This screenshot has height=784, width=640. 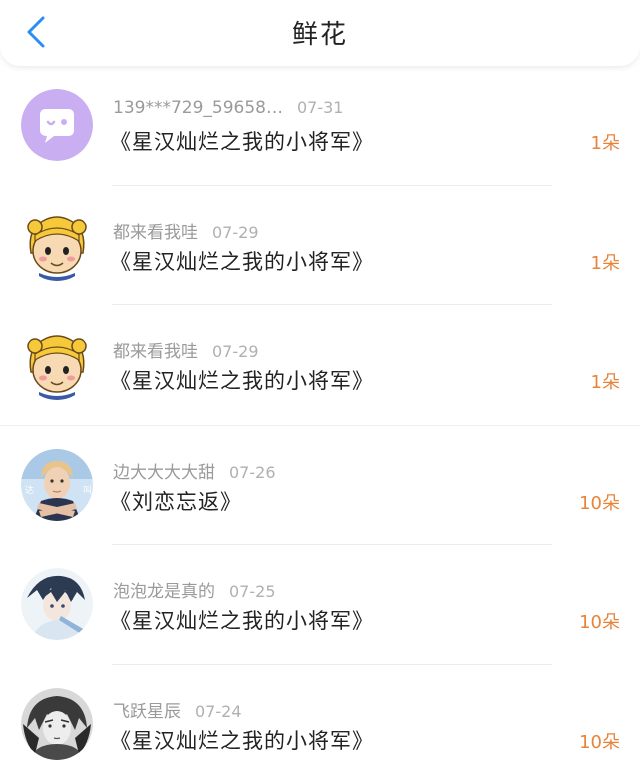 I want to click on sender-name: 飞跃星辰, so click(x=147, y=712).